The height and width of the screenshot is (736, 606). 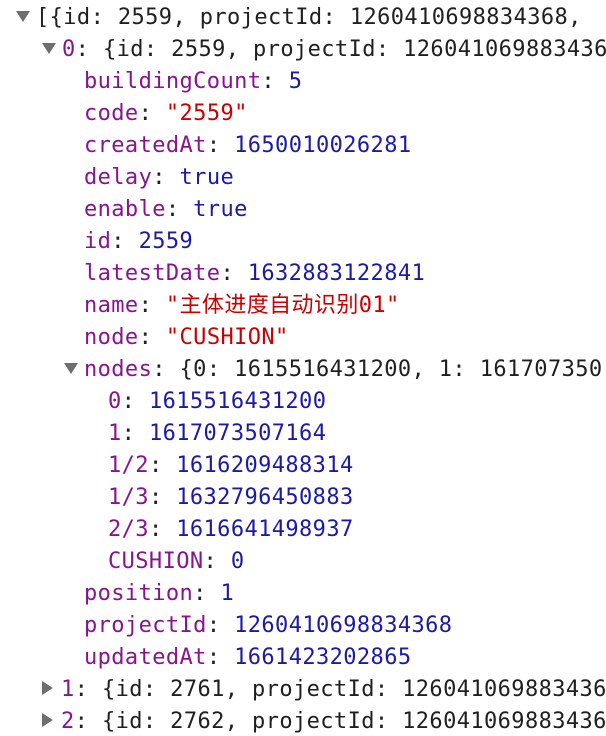 What do you see at coordinates (68, 721) in the screenshot?
I see `array-index: 2` at bounding box center [68, 721].